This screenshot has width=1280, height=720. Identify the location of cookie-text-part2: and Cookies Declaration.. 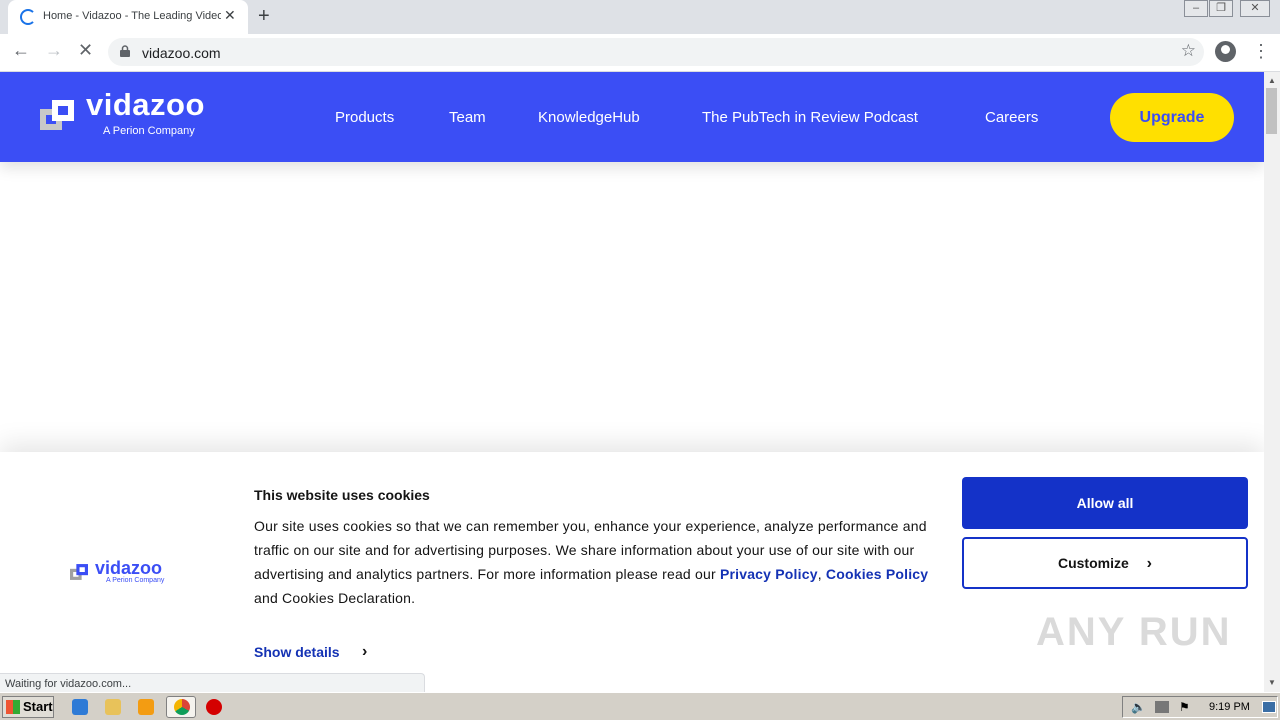
(335, 598).